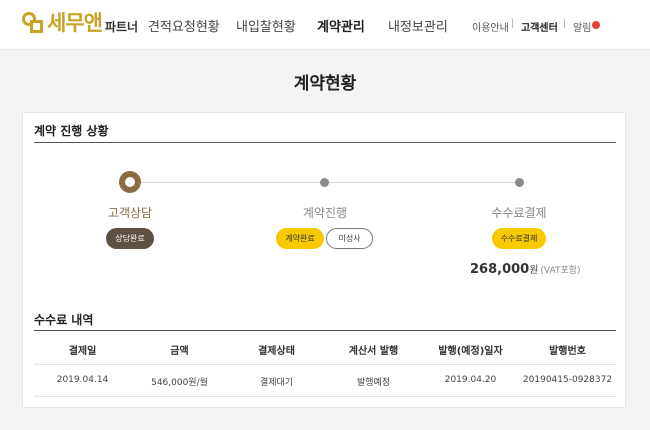  What do you see at coordinates (534, 270) in the screenshot?
I see `fee-amount-unit: 원` at bounding box center [534, 270].